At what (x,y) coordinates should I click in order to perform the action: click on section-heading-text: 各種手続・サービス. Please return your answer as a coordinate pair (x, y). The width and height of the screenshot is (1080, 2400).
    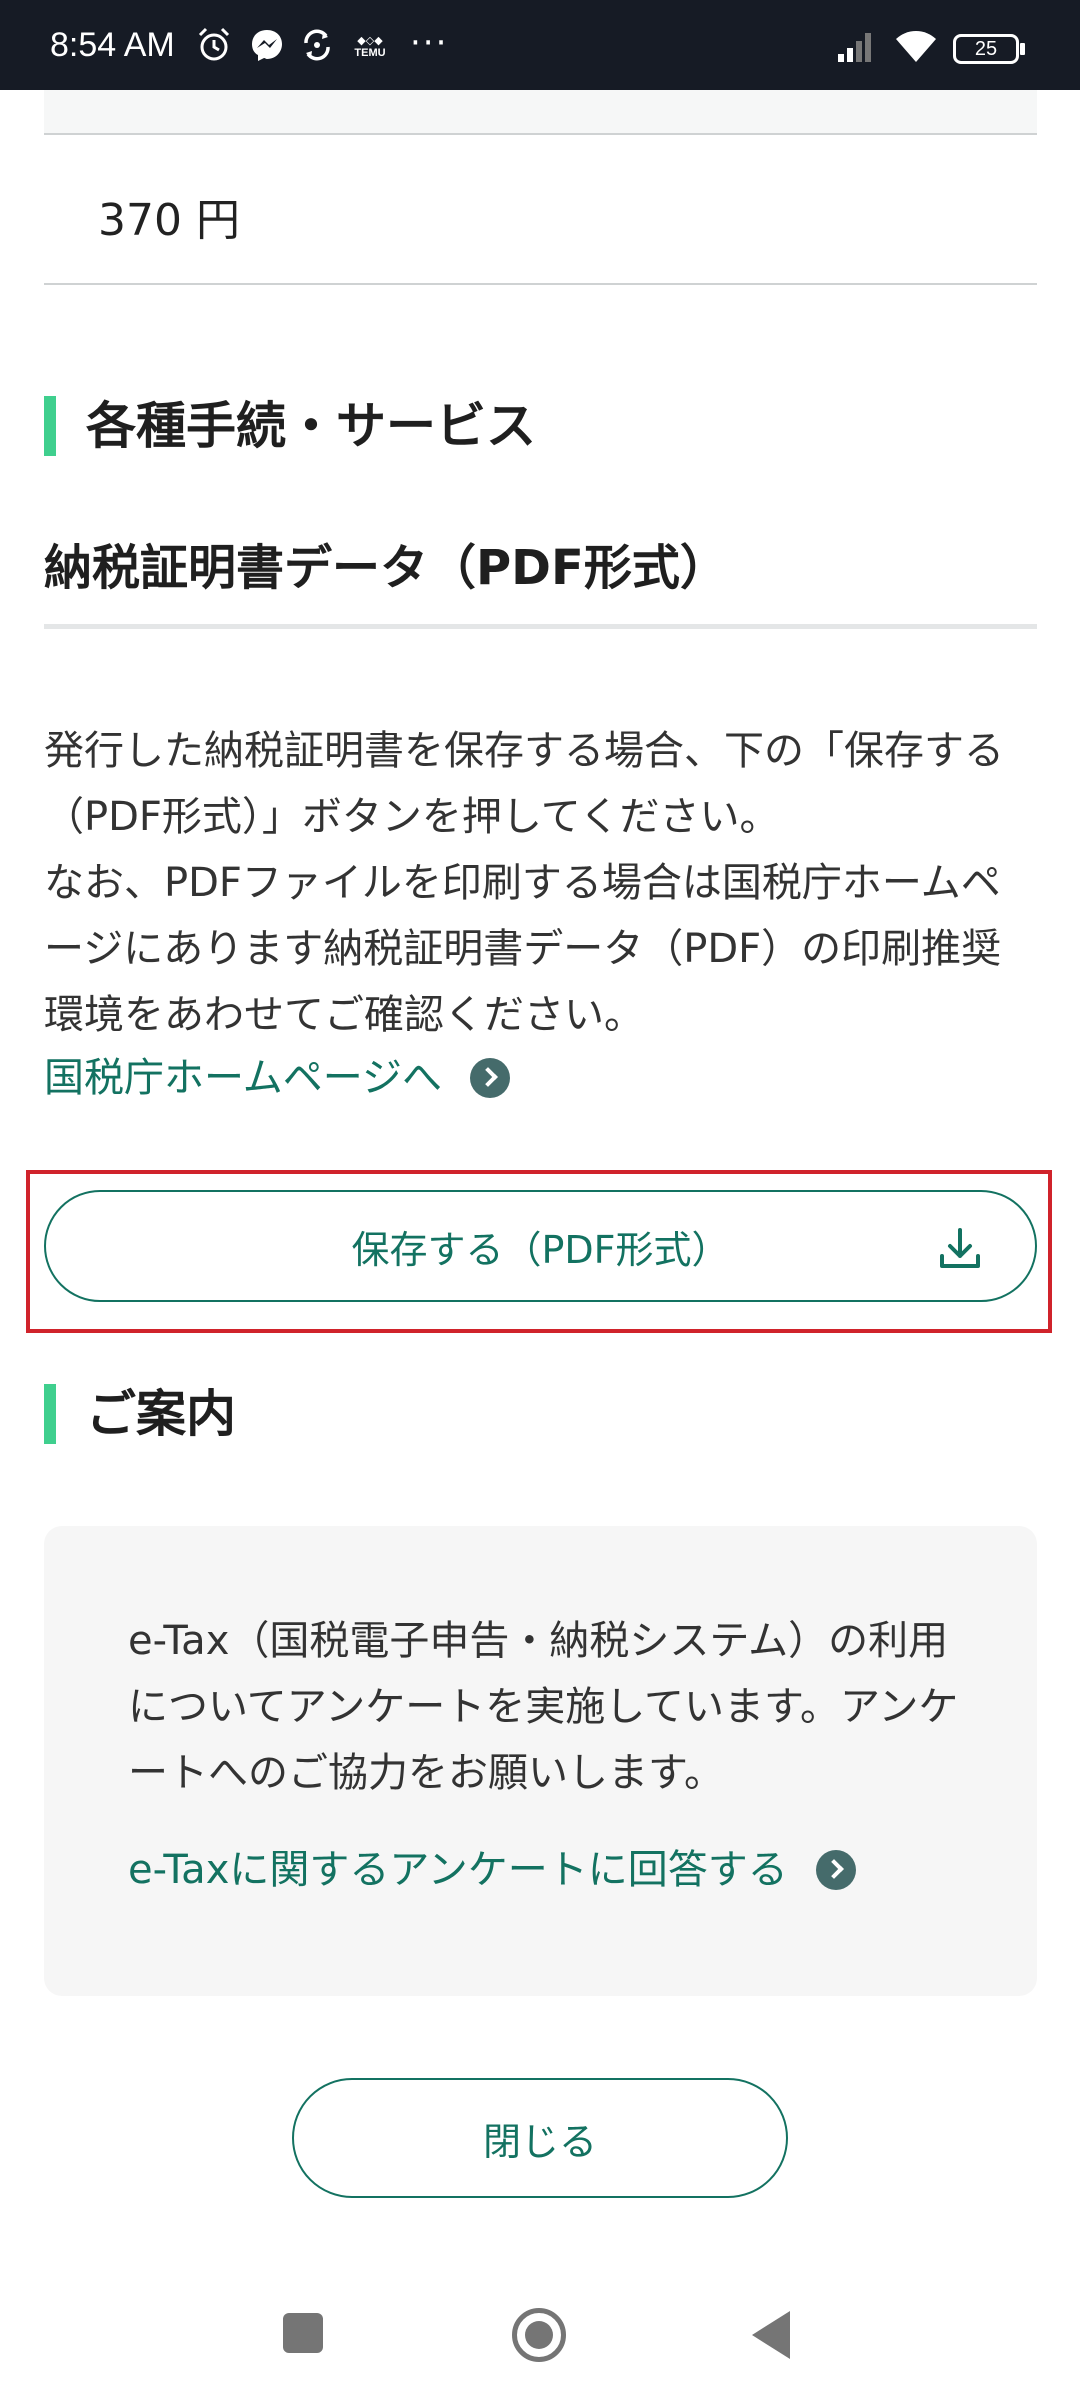
    Looking at the image, I should click on (311, 426).